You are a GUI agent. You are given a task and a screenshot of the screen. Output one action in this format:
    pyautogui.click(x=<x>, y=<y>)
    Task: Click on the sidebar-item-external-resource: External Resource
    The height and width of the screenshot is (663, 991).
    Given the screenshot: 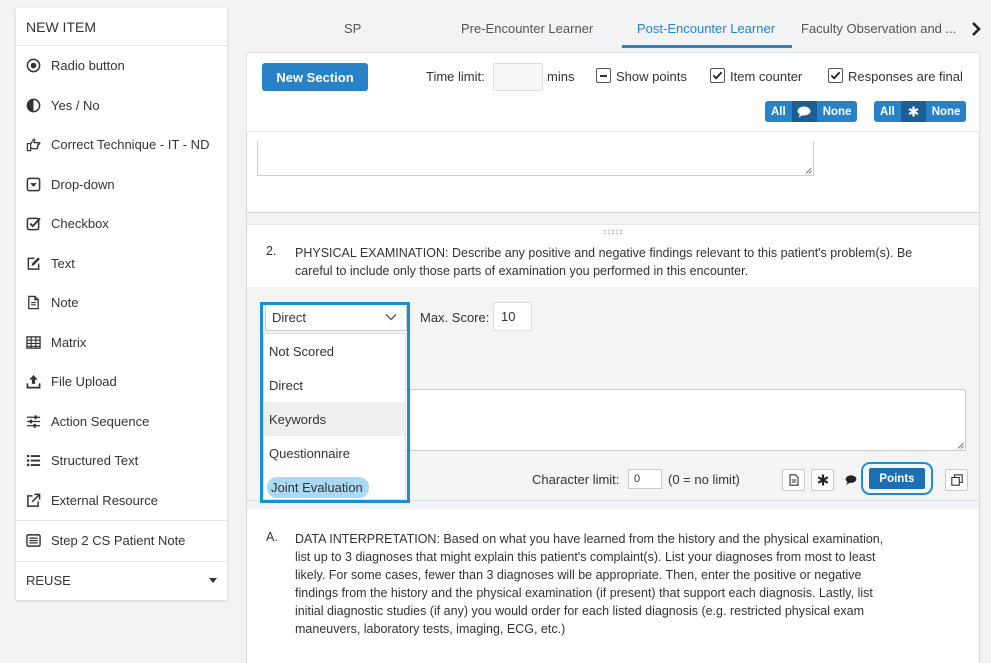 What is the action you would take?
    pyautogui.click(x=121, y=501)
    